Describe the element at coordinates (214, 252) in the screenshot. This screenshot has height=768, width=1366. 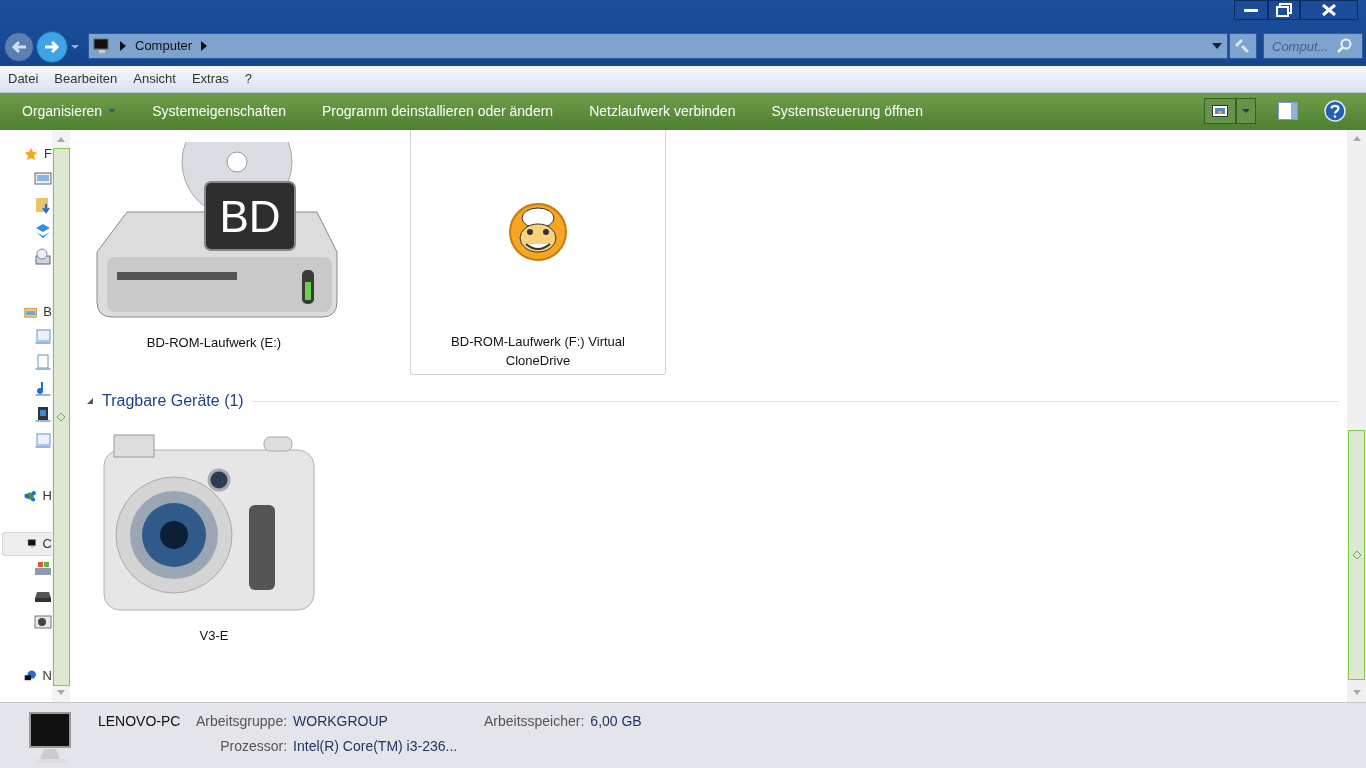
I see `drive-tile: BD BD-ROM-Laufwerk (E:)` at that location.